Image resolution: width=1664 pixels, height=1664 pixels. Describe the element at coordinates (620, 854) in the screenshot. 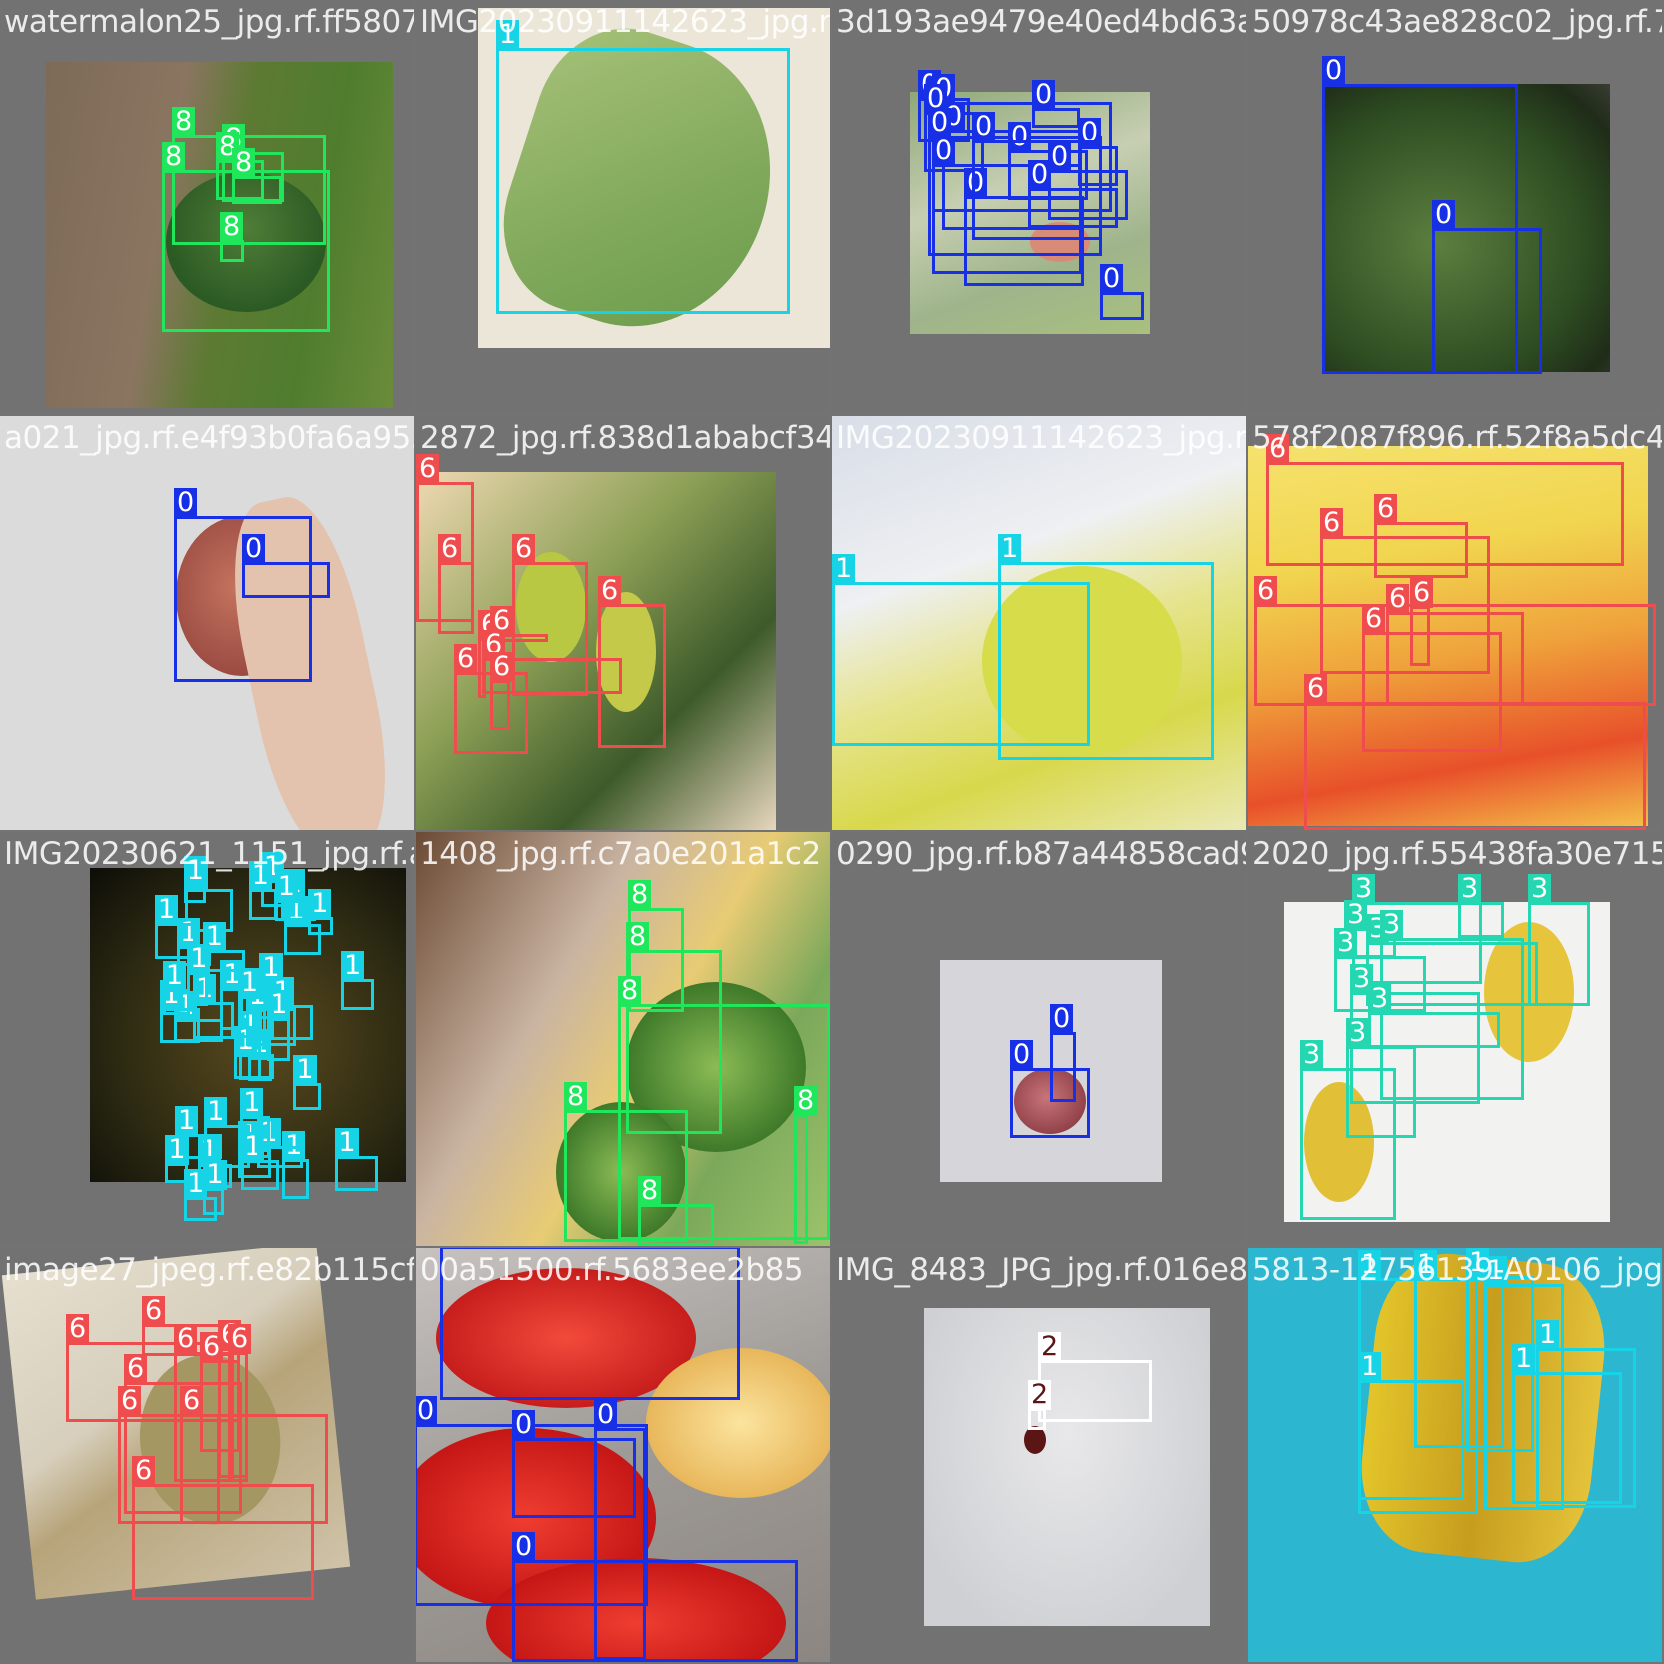

I see `tile-title: 1408_jpg.rf.c7a0e201a1c2` at that location.